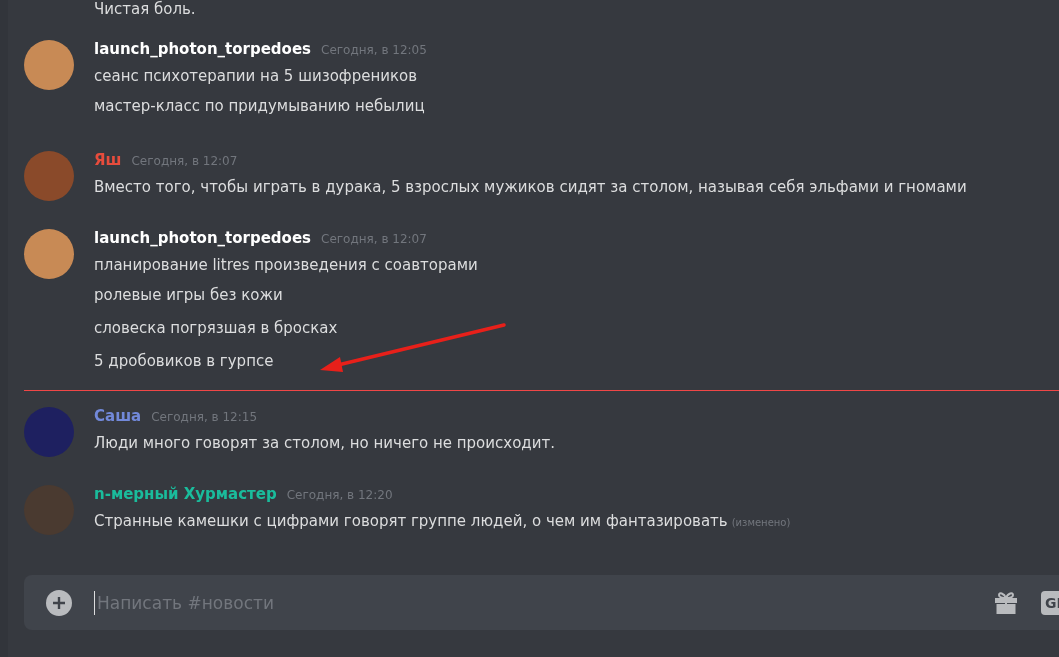 This screenshot has height=657, width=1059. I want to click on timestamp: Сегодня, в 12:05, so click(374, 50).